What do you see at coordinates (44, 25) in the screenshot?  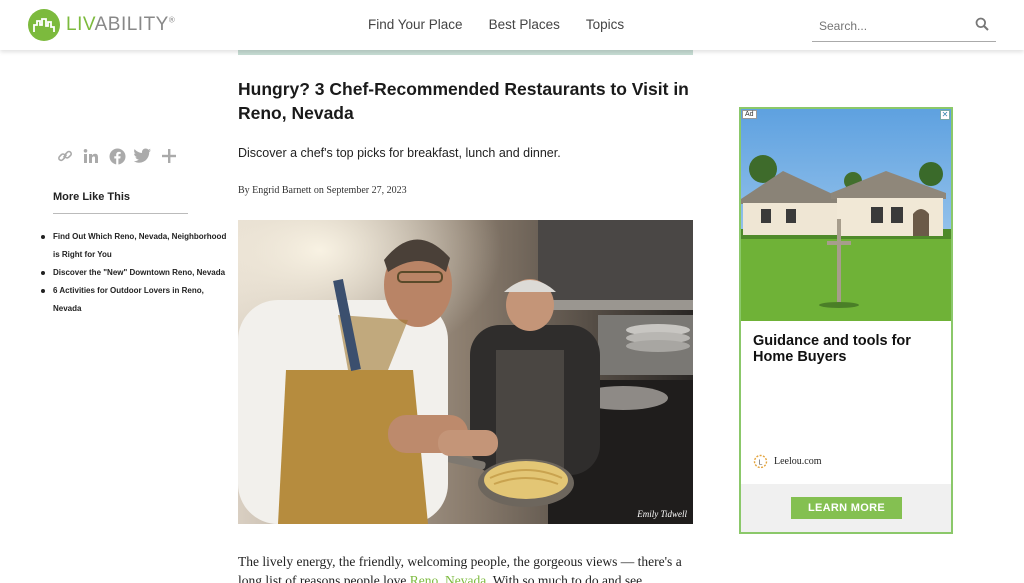 I see `logo-mark-icon` at bounding box center [44, 25].